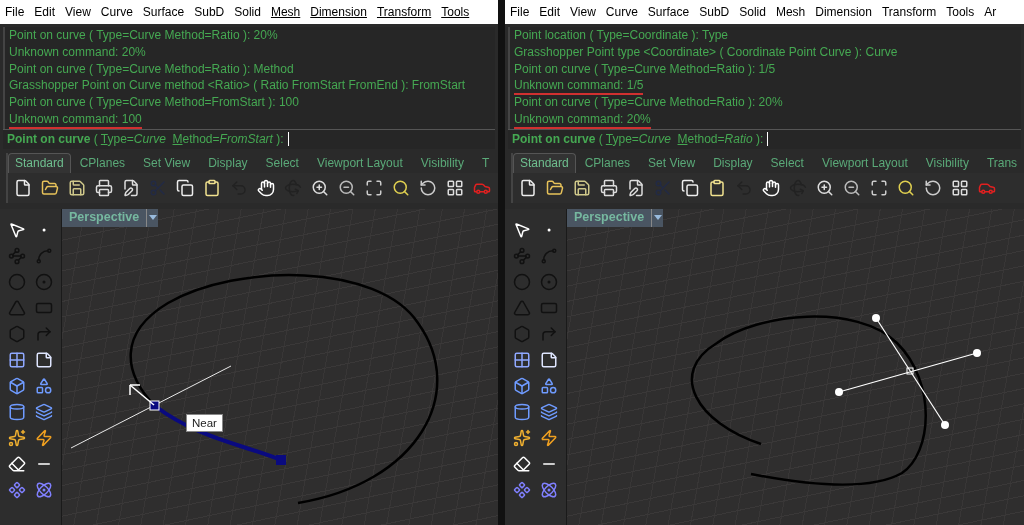 The height and width of the screenshot is (525, 1024). I want to click on snap-point, so click(154, 405).